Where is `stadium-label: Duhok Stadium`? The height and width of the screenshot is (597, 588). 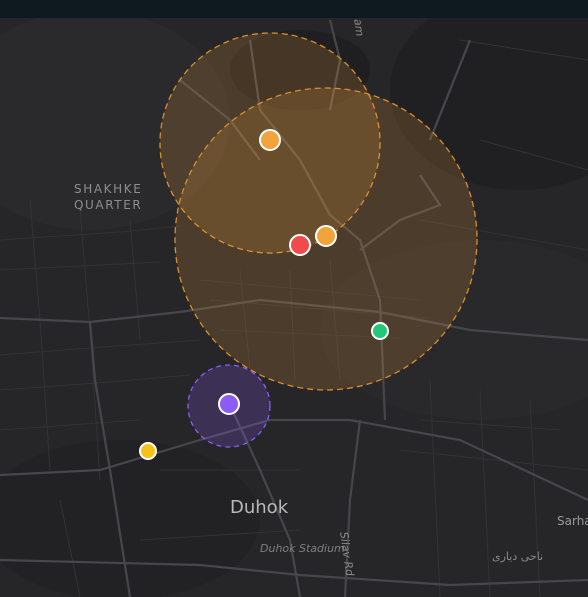 stadium-label: Duhok Stadium is located at coordinates (302, 548).